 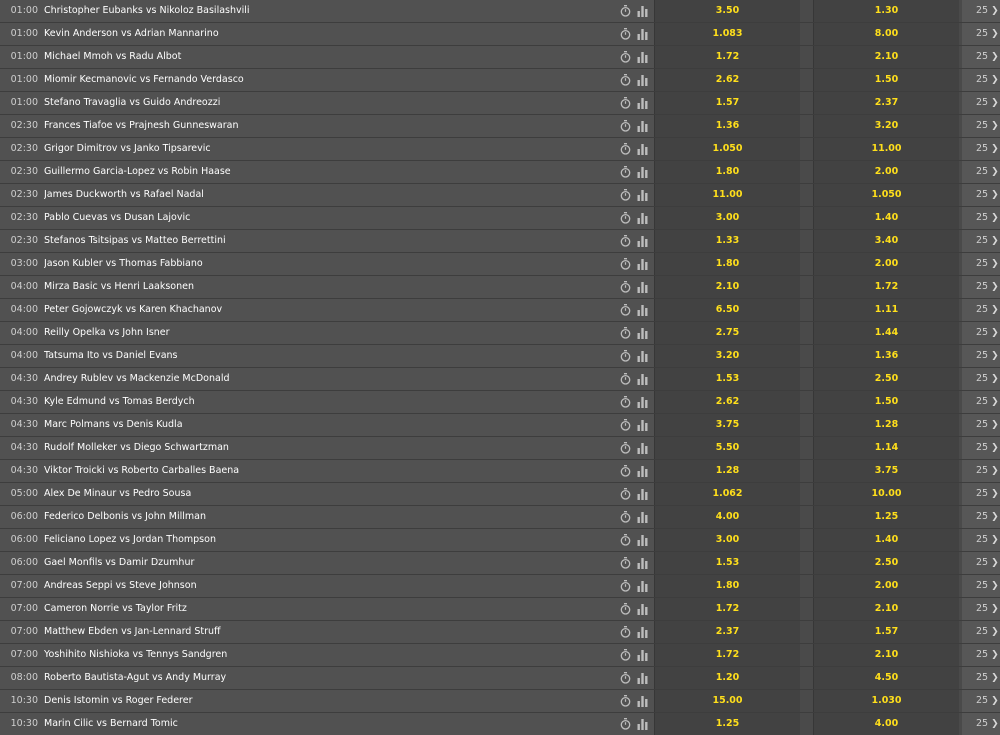 I want to click on odds-player-1-button: 2.10, so click(x=727, y=287).